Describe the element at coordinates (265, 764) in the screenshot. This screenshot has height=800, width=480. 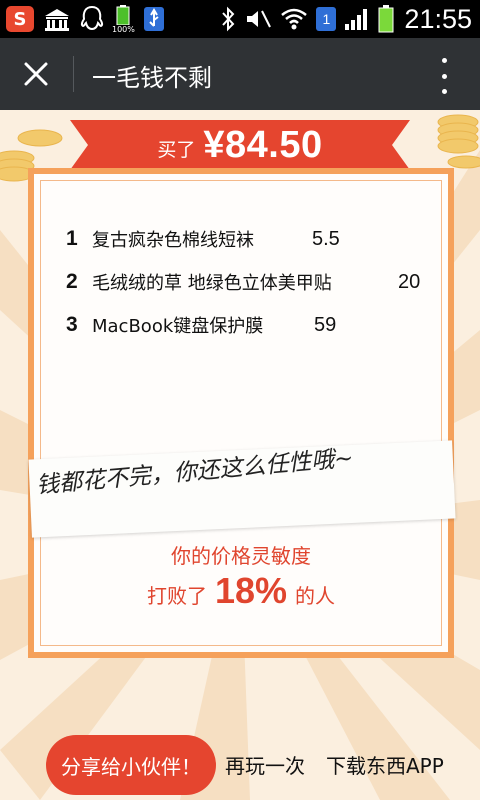
I see `replay-link: 再玩一次` at that location.